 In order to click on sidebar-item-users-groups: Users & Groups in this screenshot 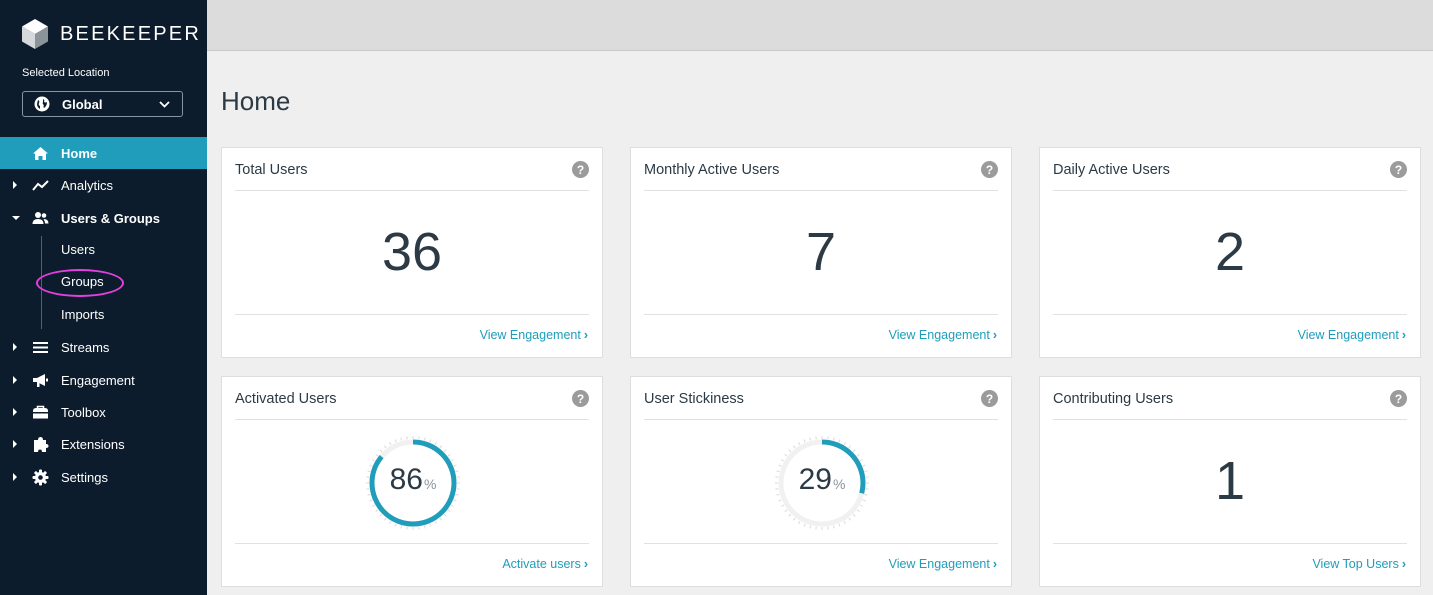, I will do `click(103, 218)`.